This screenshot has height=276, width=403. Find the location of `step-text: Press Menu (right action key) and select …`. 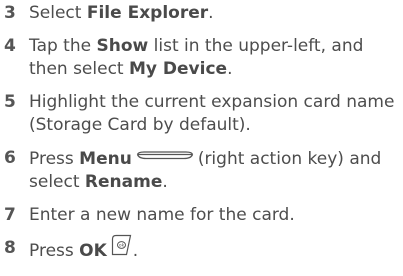

step-text: Press Menu (right action key) and select … is located at coordinates (205, 170).